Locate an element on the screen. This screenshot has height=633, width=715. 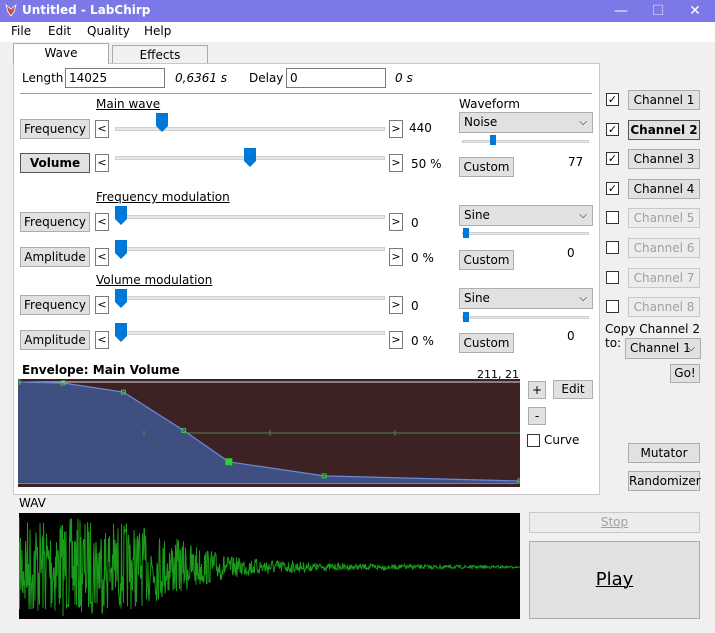
channel-5-checkbox is located at coordinates (612, 218).